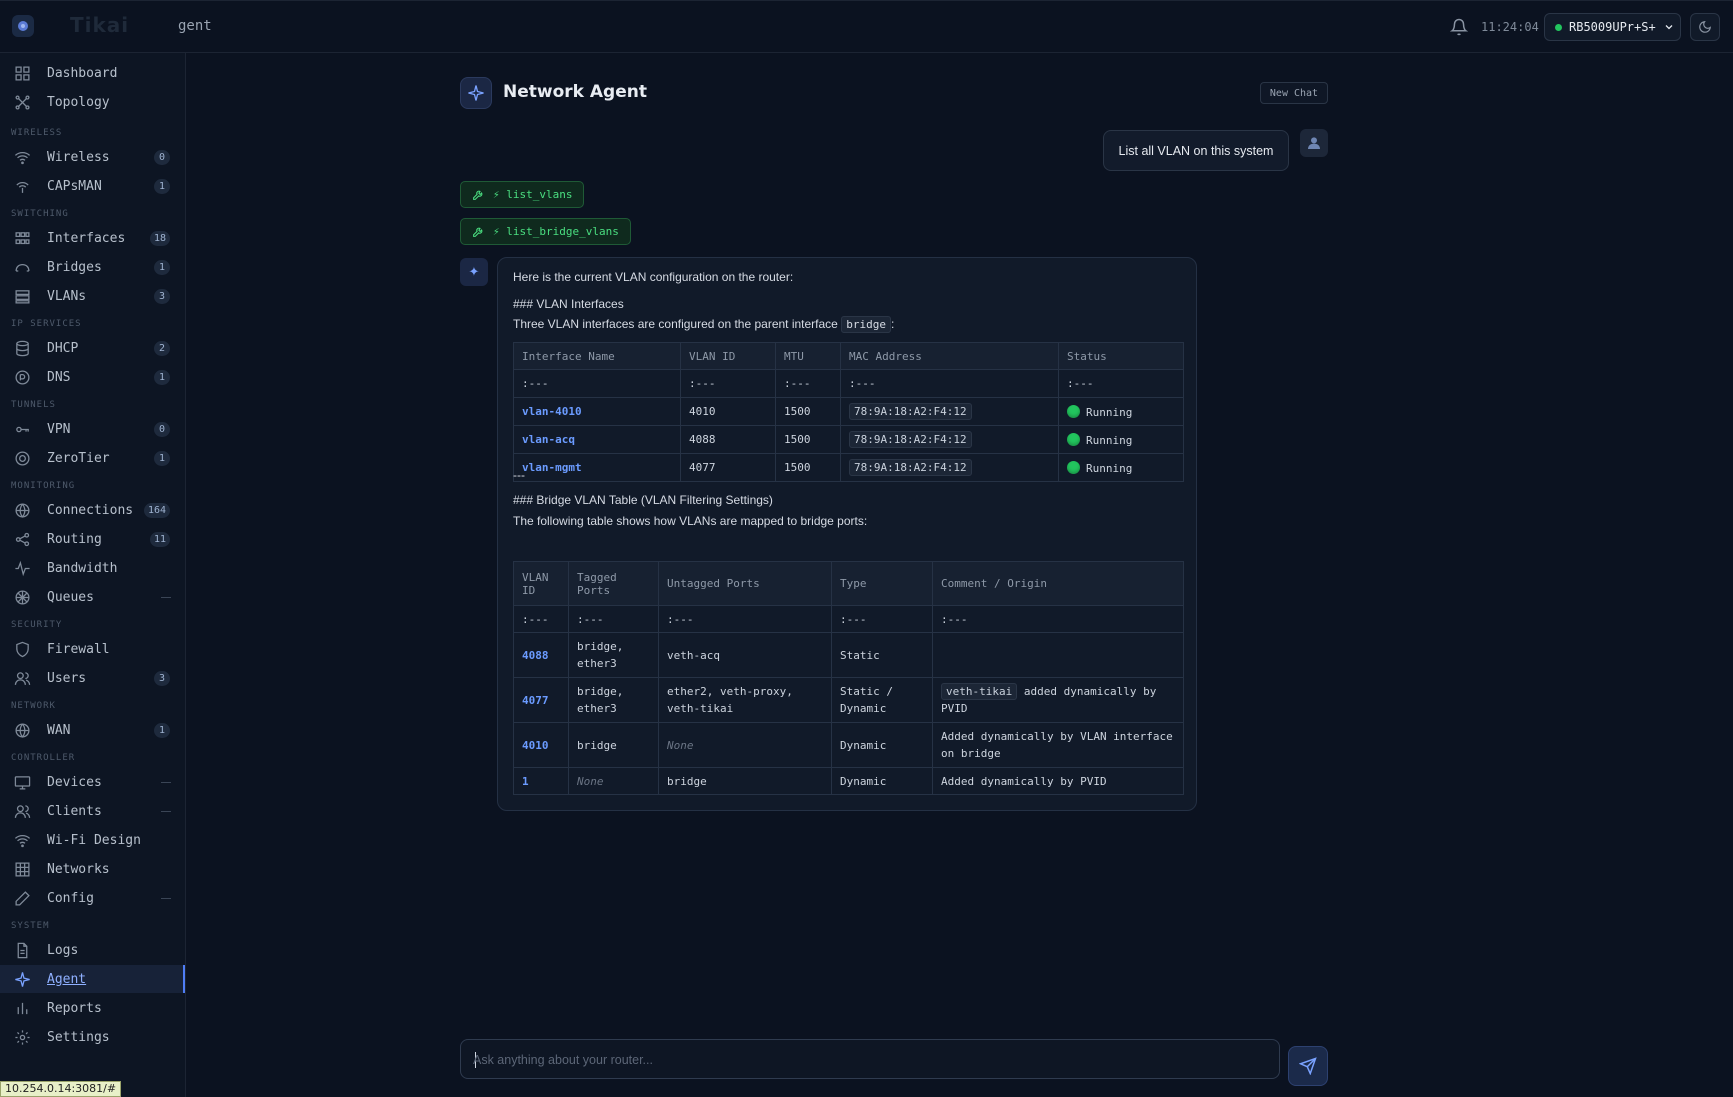 The image size is (1733, 1097). I want to click on count-badge: 3, so click(162, 296).